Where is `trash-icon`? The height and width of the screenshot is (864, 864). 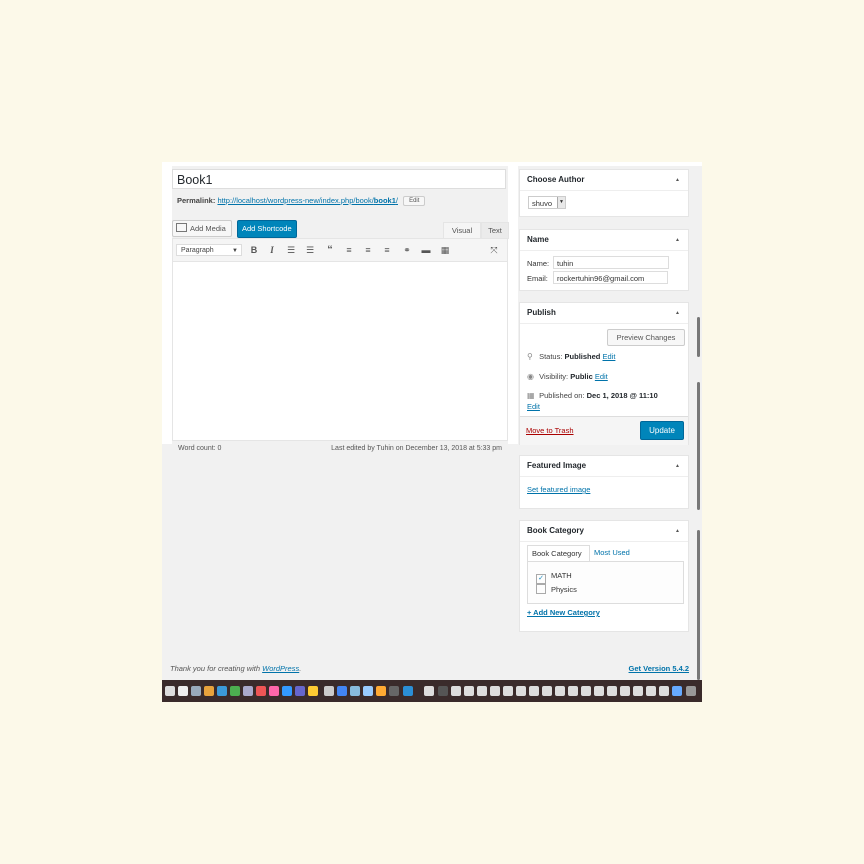
trash-icon is located at coordinates (691, 691).